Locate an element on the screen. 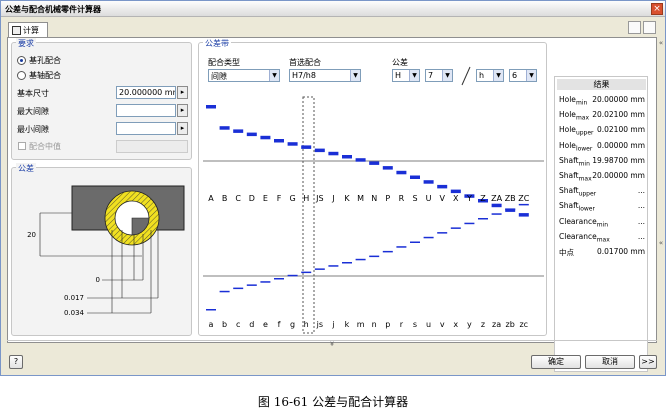 This screenshot has height=412, width=666. result-value: 0.02100 mm is located at coordinates (620, 130).